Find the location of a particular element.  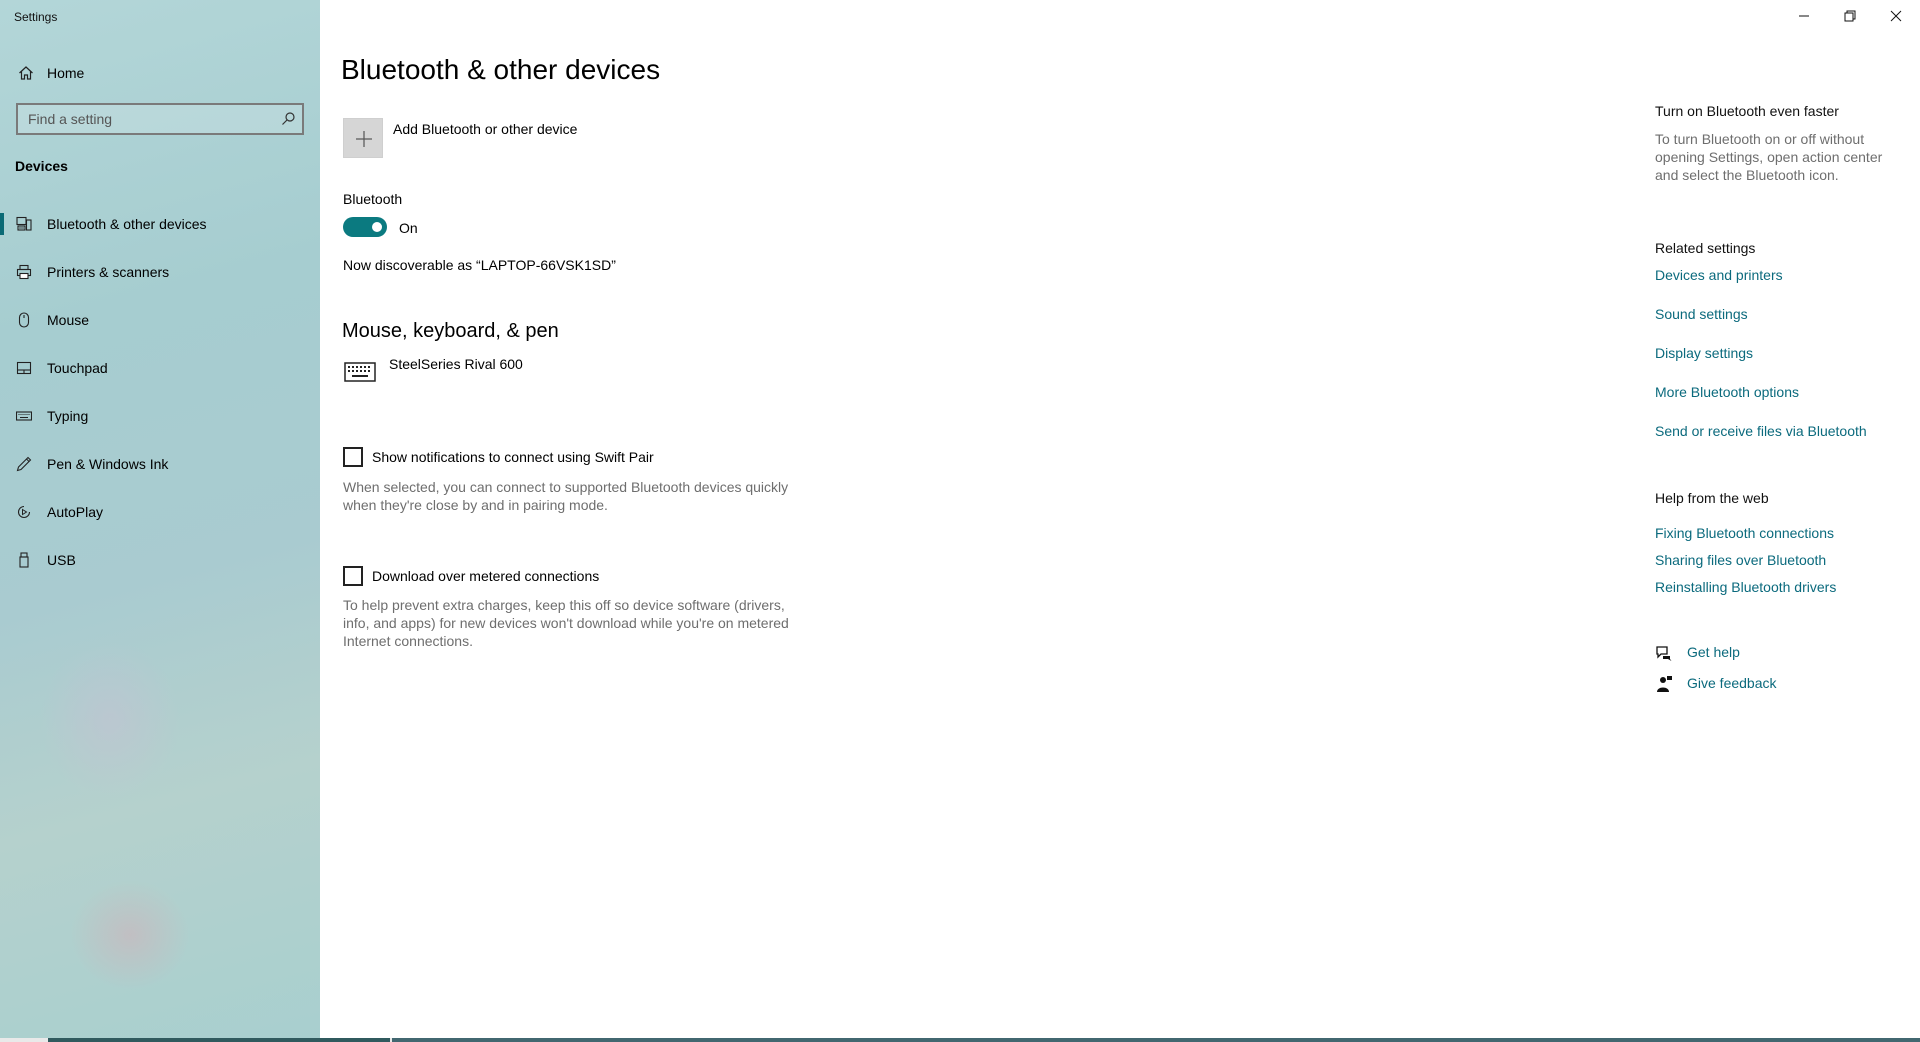

search-box is located at coordinates (160, 119).